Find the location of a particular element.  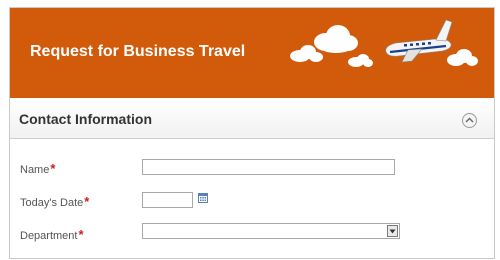

department-label-row: Department* is located at coordinates (52, 234).